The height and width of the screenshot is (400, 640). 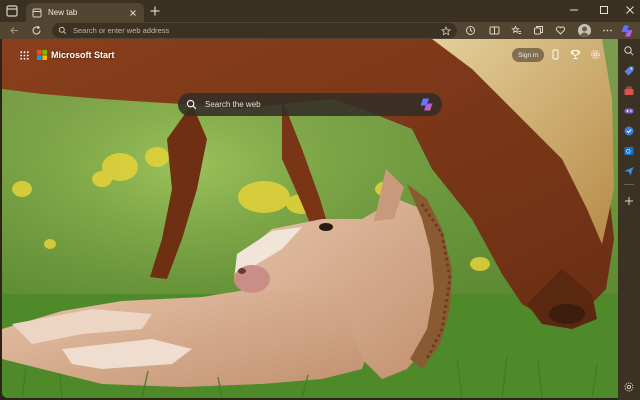 What do you see at coordinates (629, 219) in the screenshot?
I see `edge-sidebar: O` at bounding box center [629, 219].